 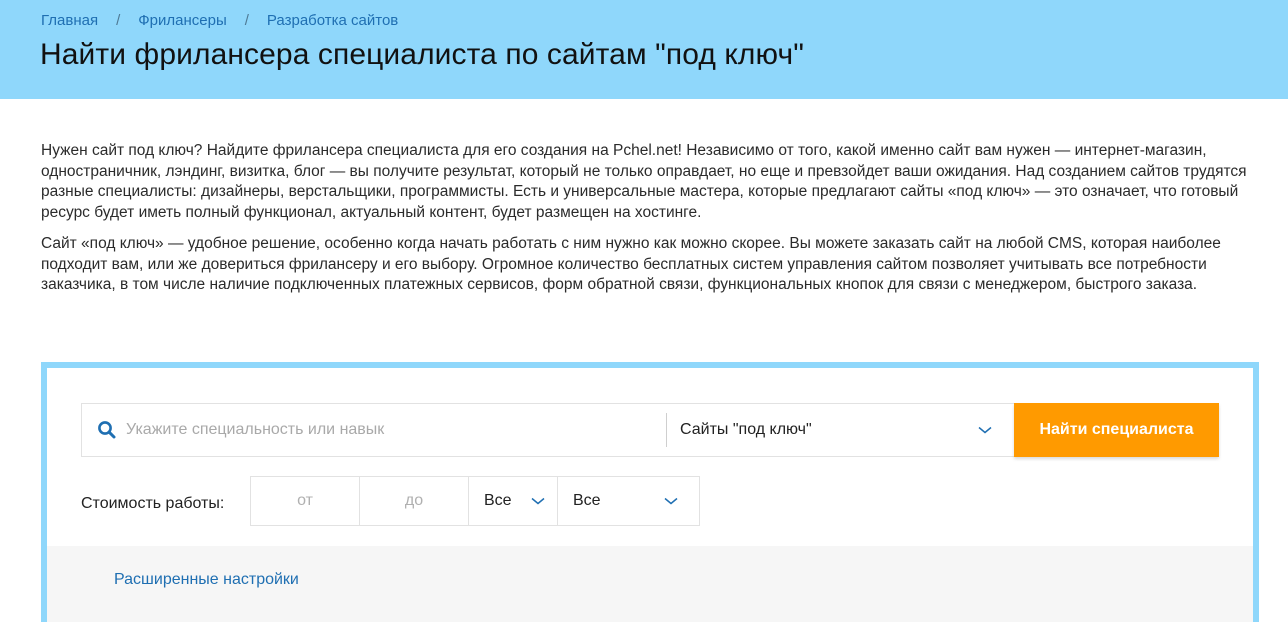 What do you see at coordinates (746, 429) in the screenshot?
I see `category-select-value: Сайты "под ключ"` at bounding box center [746, 429].